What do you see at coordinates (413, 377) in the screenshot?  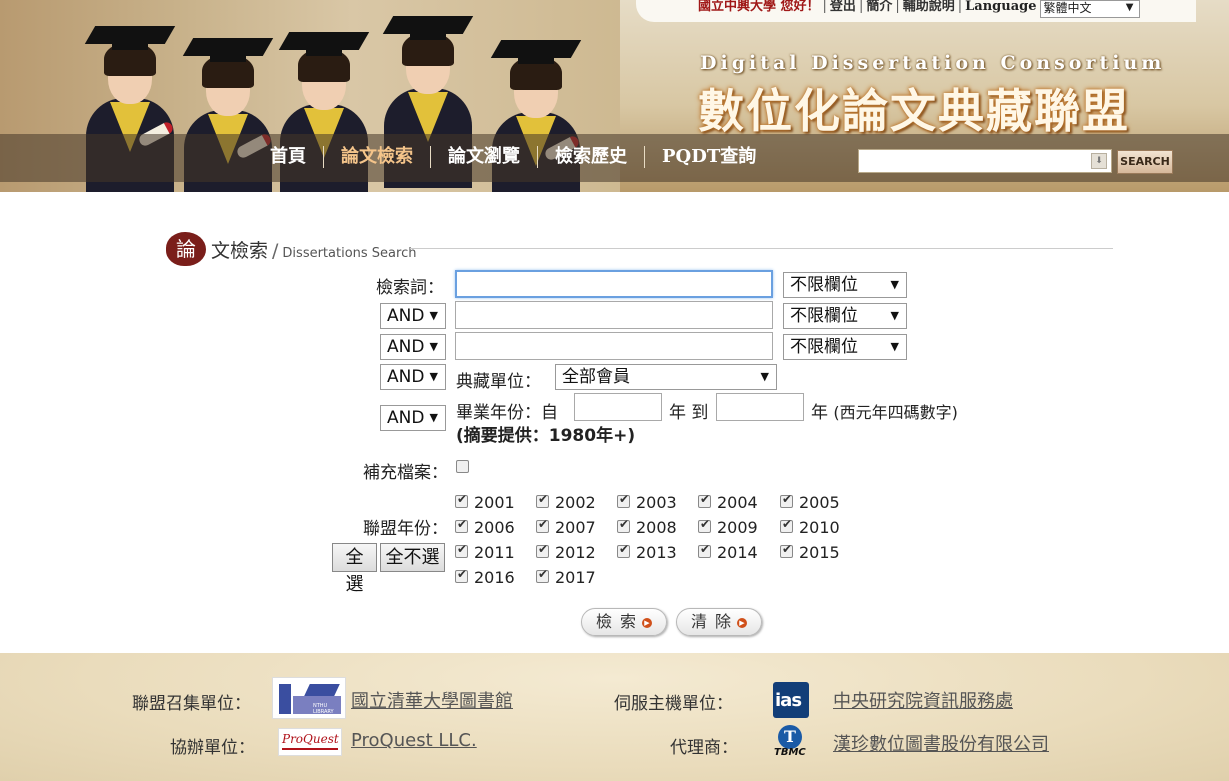 I see `bool-select-3: AND ▼` at bounding box center [413, 377].